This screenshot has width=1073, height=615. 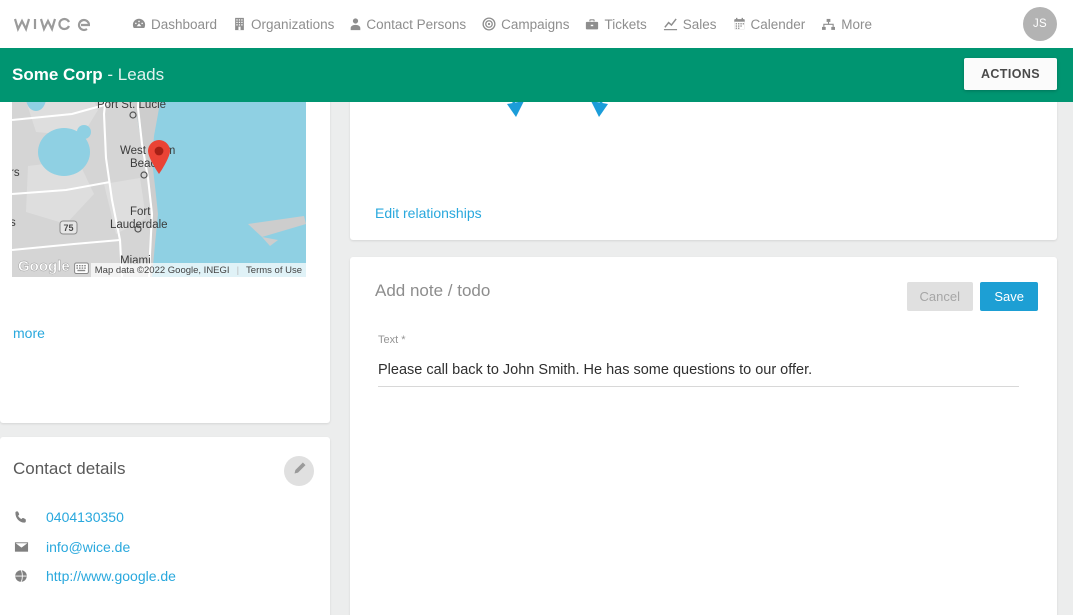 I want to click on contact-email-value: info@wice.de, so click(x=88, y=547).